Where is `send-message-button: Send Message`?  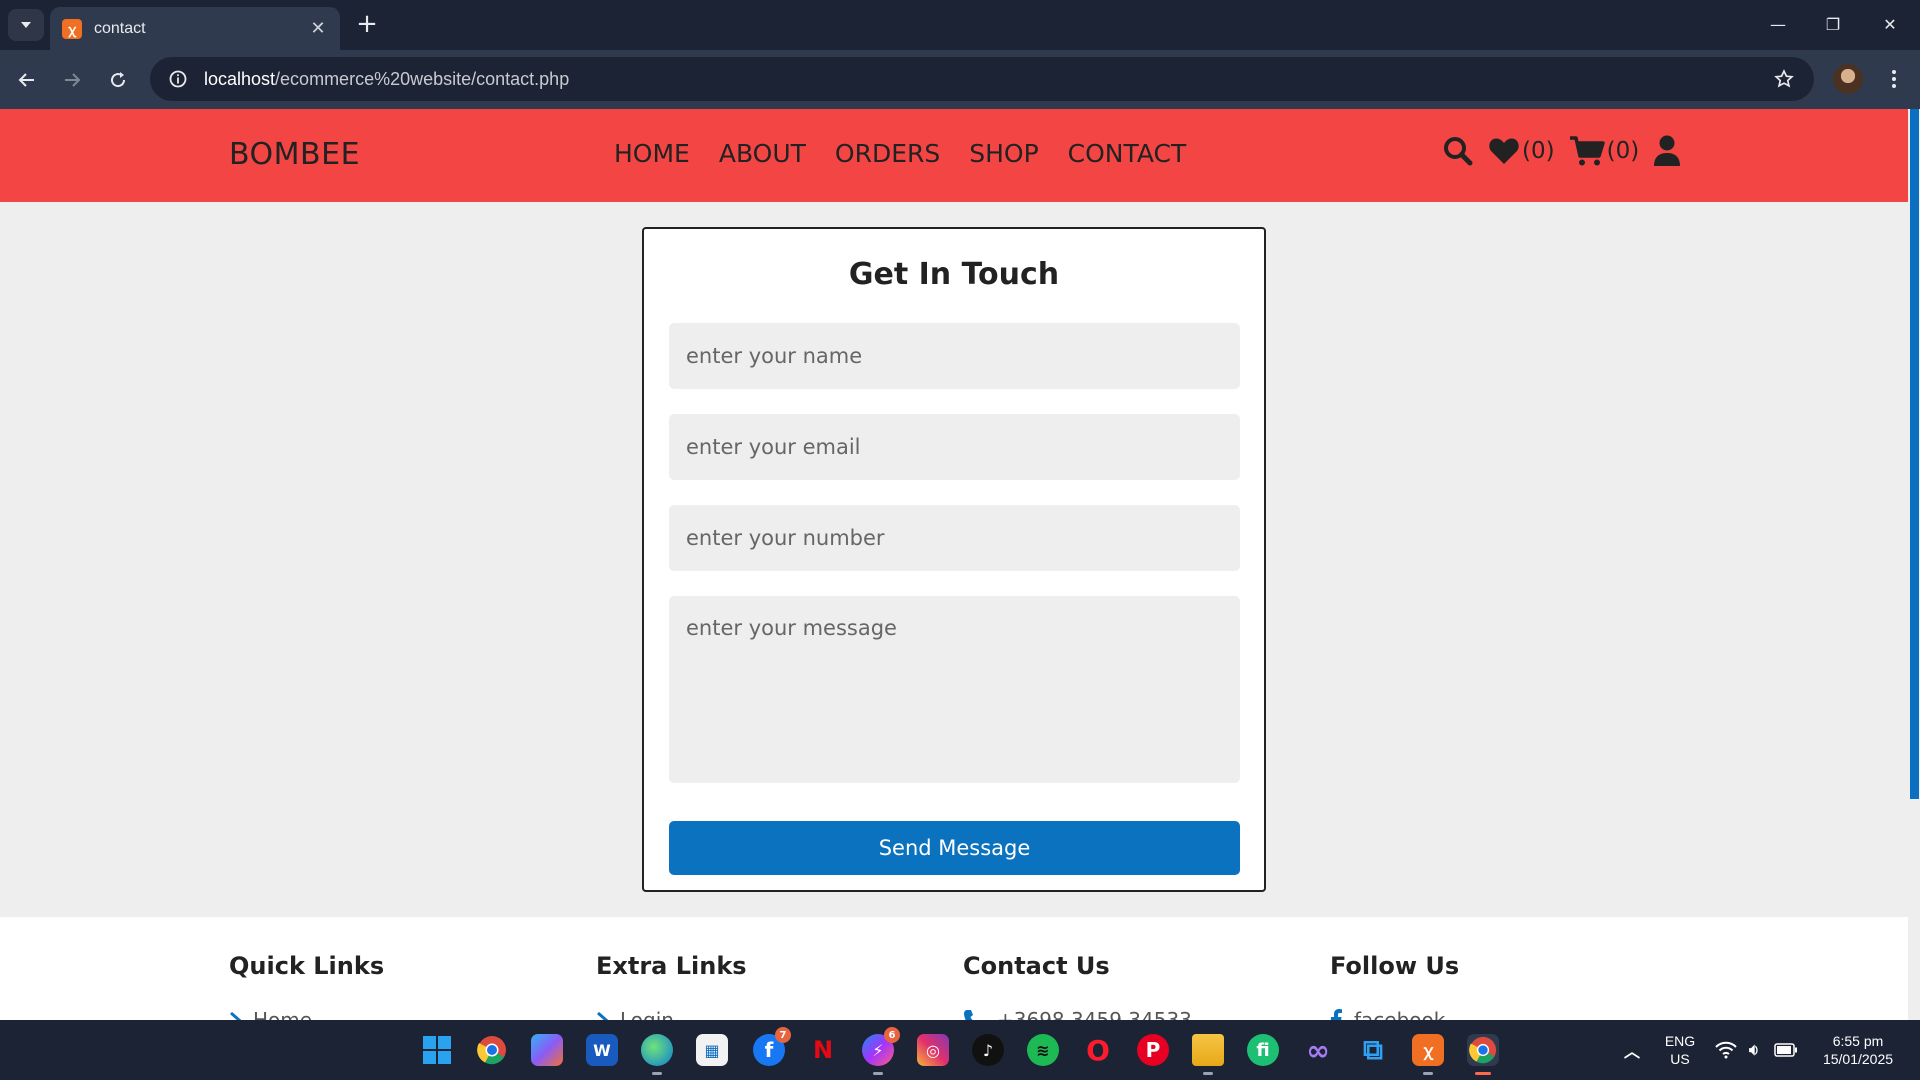
send-message-button: Send Message is located at coordinates (954, 848).